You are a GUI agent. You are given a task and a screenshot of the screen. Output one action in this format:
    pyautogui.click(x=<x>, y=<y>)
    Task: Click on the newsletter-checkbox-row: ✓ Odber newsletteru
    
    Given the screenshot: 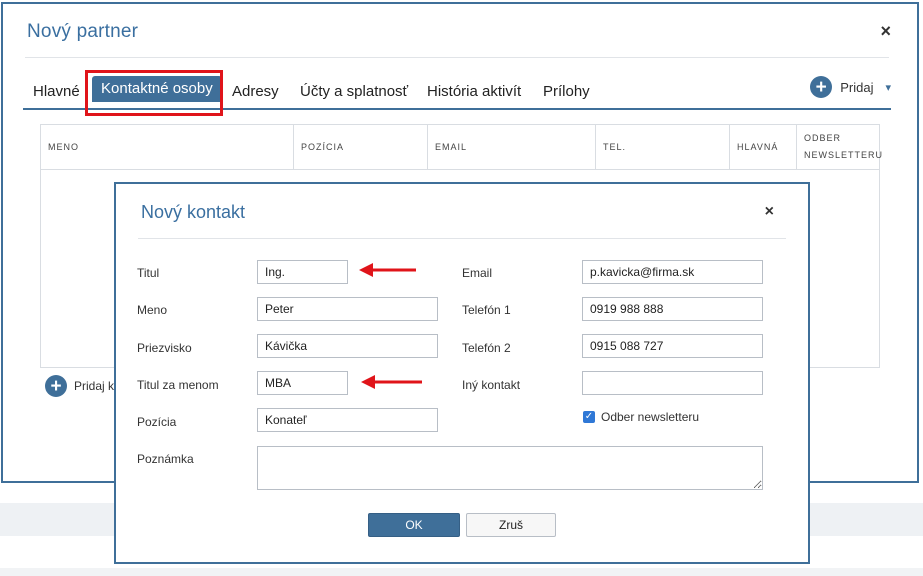 What is the action you would take?
    pyautogui.click(x=641, y=417)
    